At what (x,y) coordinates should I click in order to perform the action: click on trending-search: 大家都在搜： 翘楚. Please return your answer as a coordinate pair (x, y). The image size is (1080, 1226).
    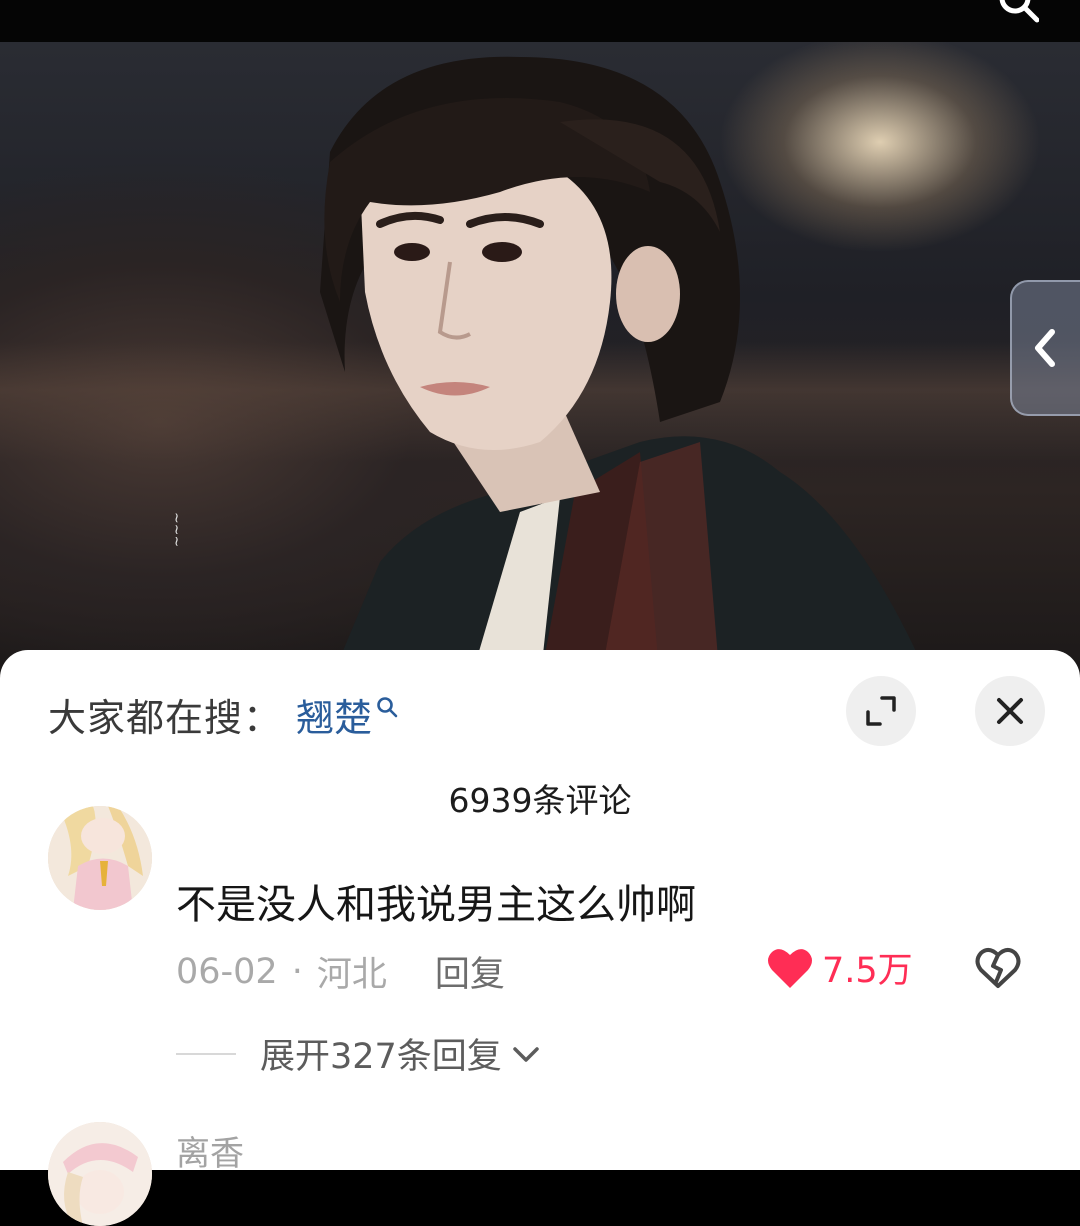
    Looking at the image, I should click on (223, 714).